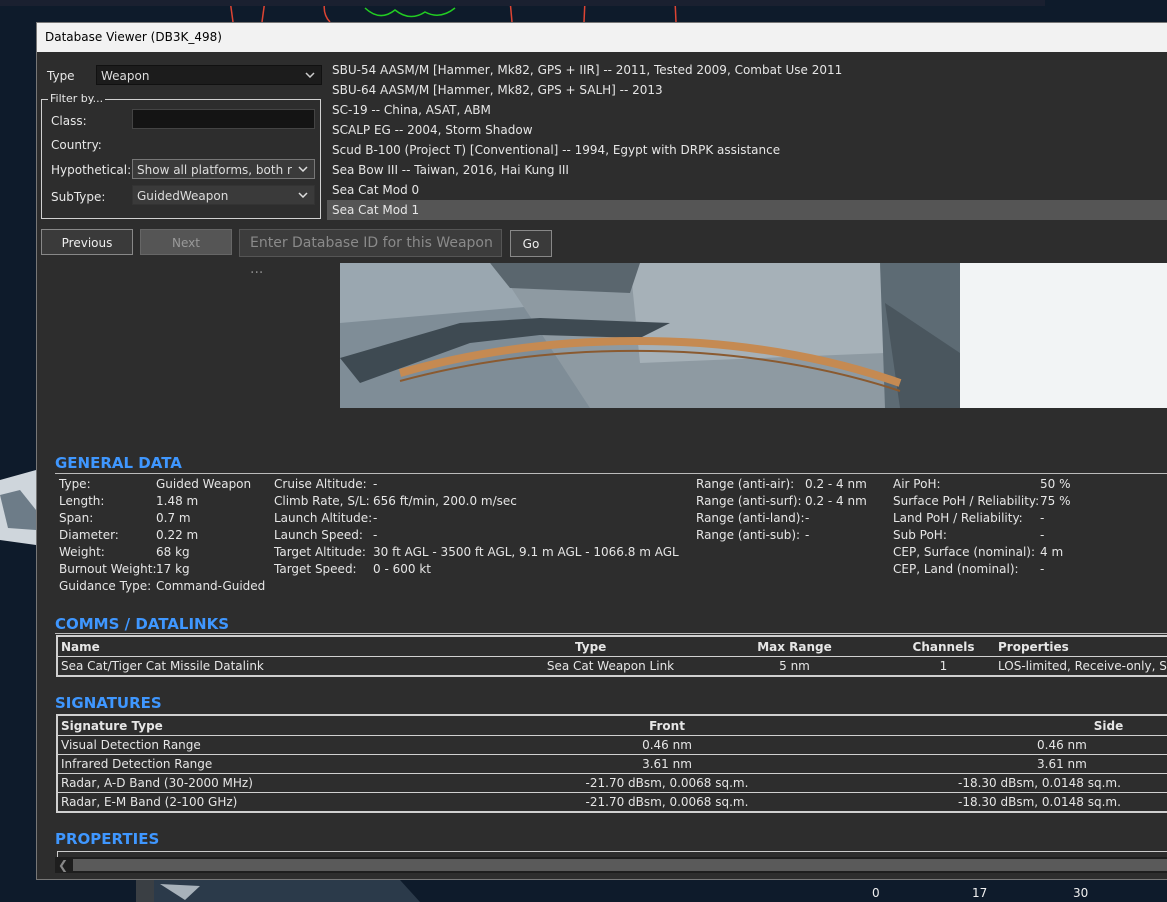 Image resolution: width=1167 pixels, height=902 pixels. I want to click on field-value: 0 - 600 kt, so click(402, 569).